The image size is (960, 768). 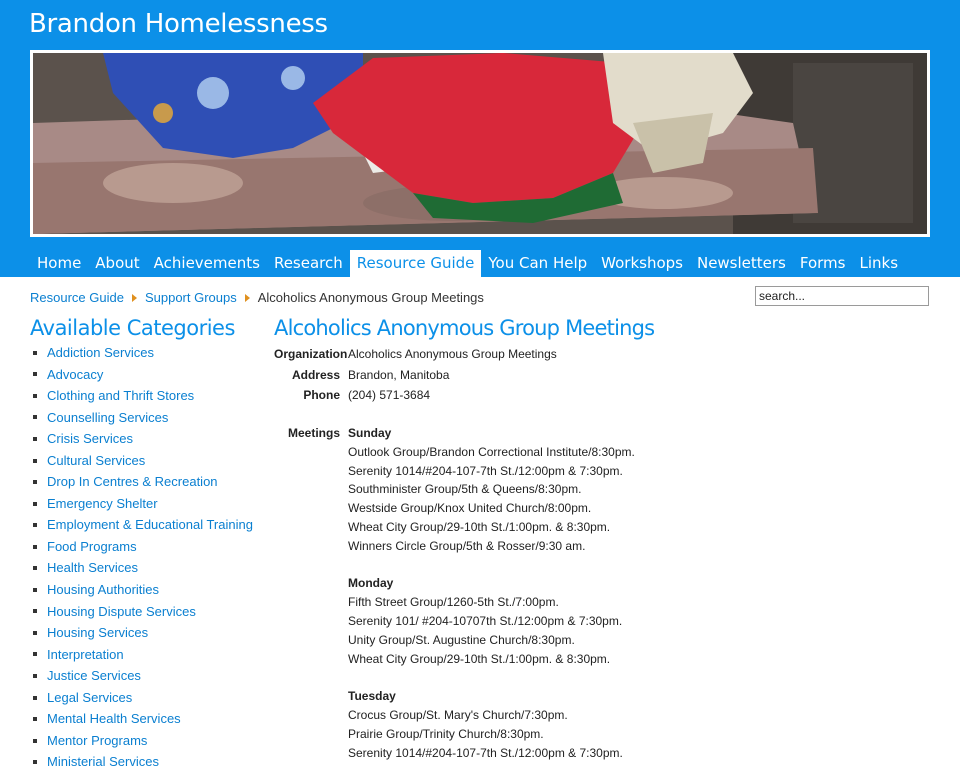 What do you see at coordinates (114, 719) in the screenshot?
I see `category-link: Mental Health Services` at bounding box center [114, 719].